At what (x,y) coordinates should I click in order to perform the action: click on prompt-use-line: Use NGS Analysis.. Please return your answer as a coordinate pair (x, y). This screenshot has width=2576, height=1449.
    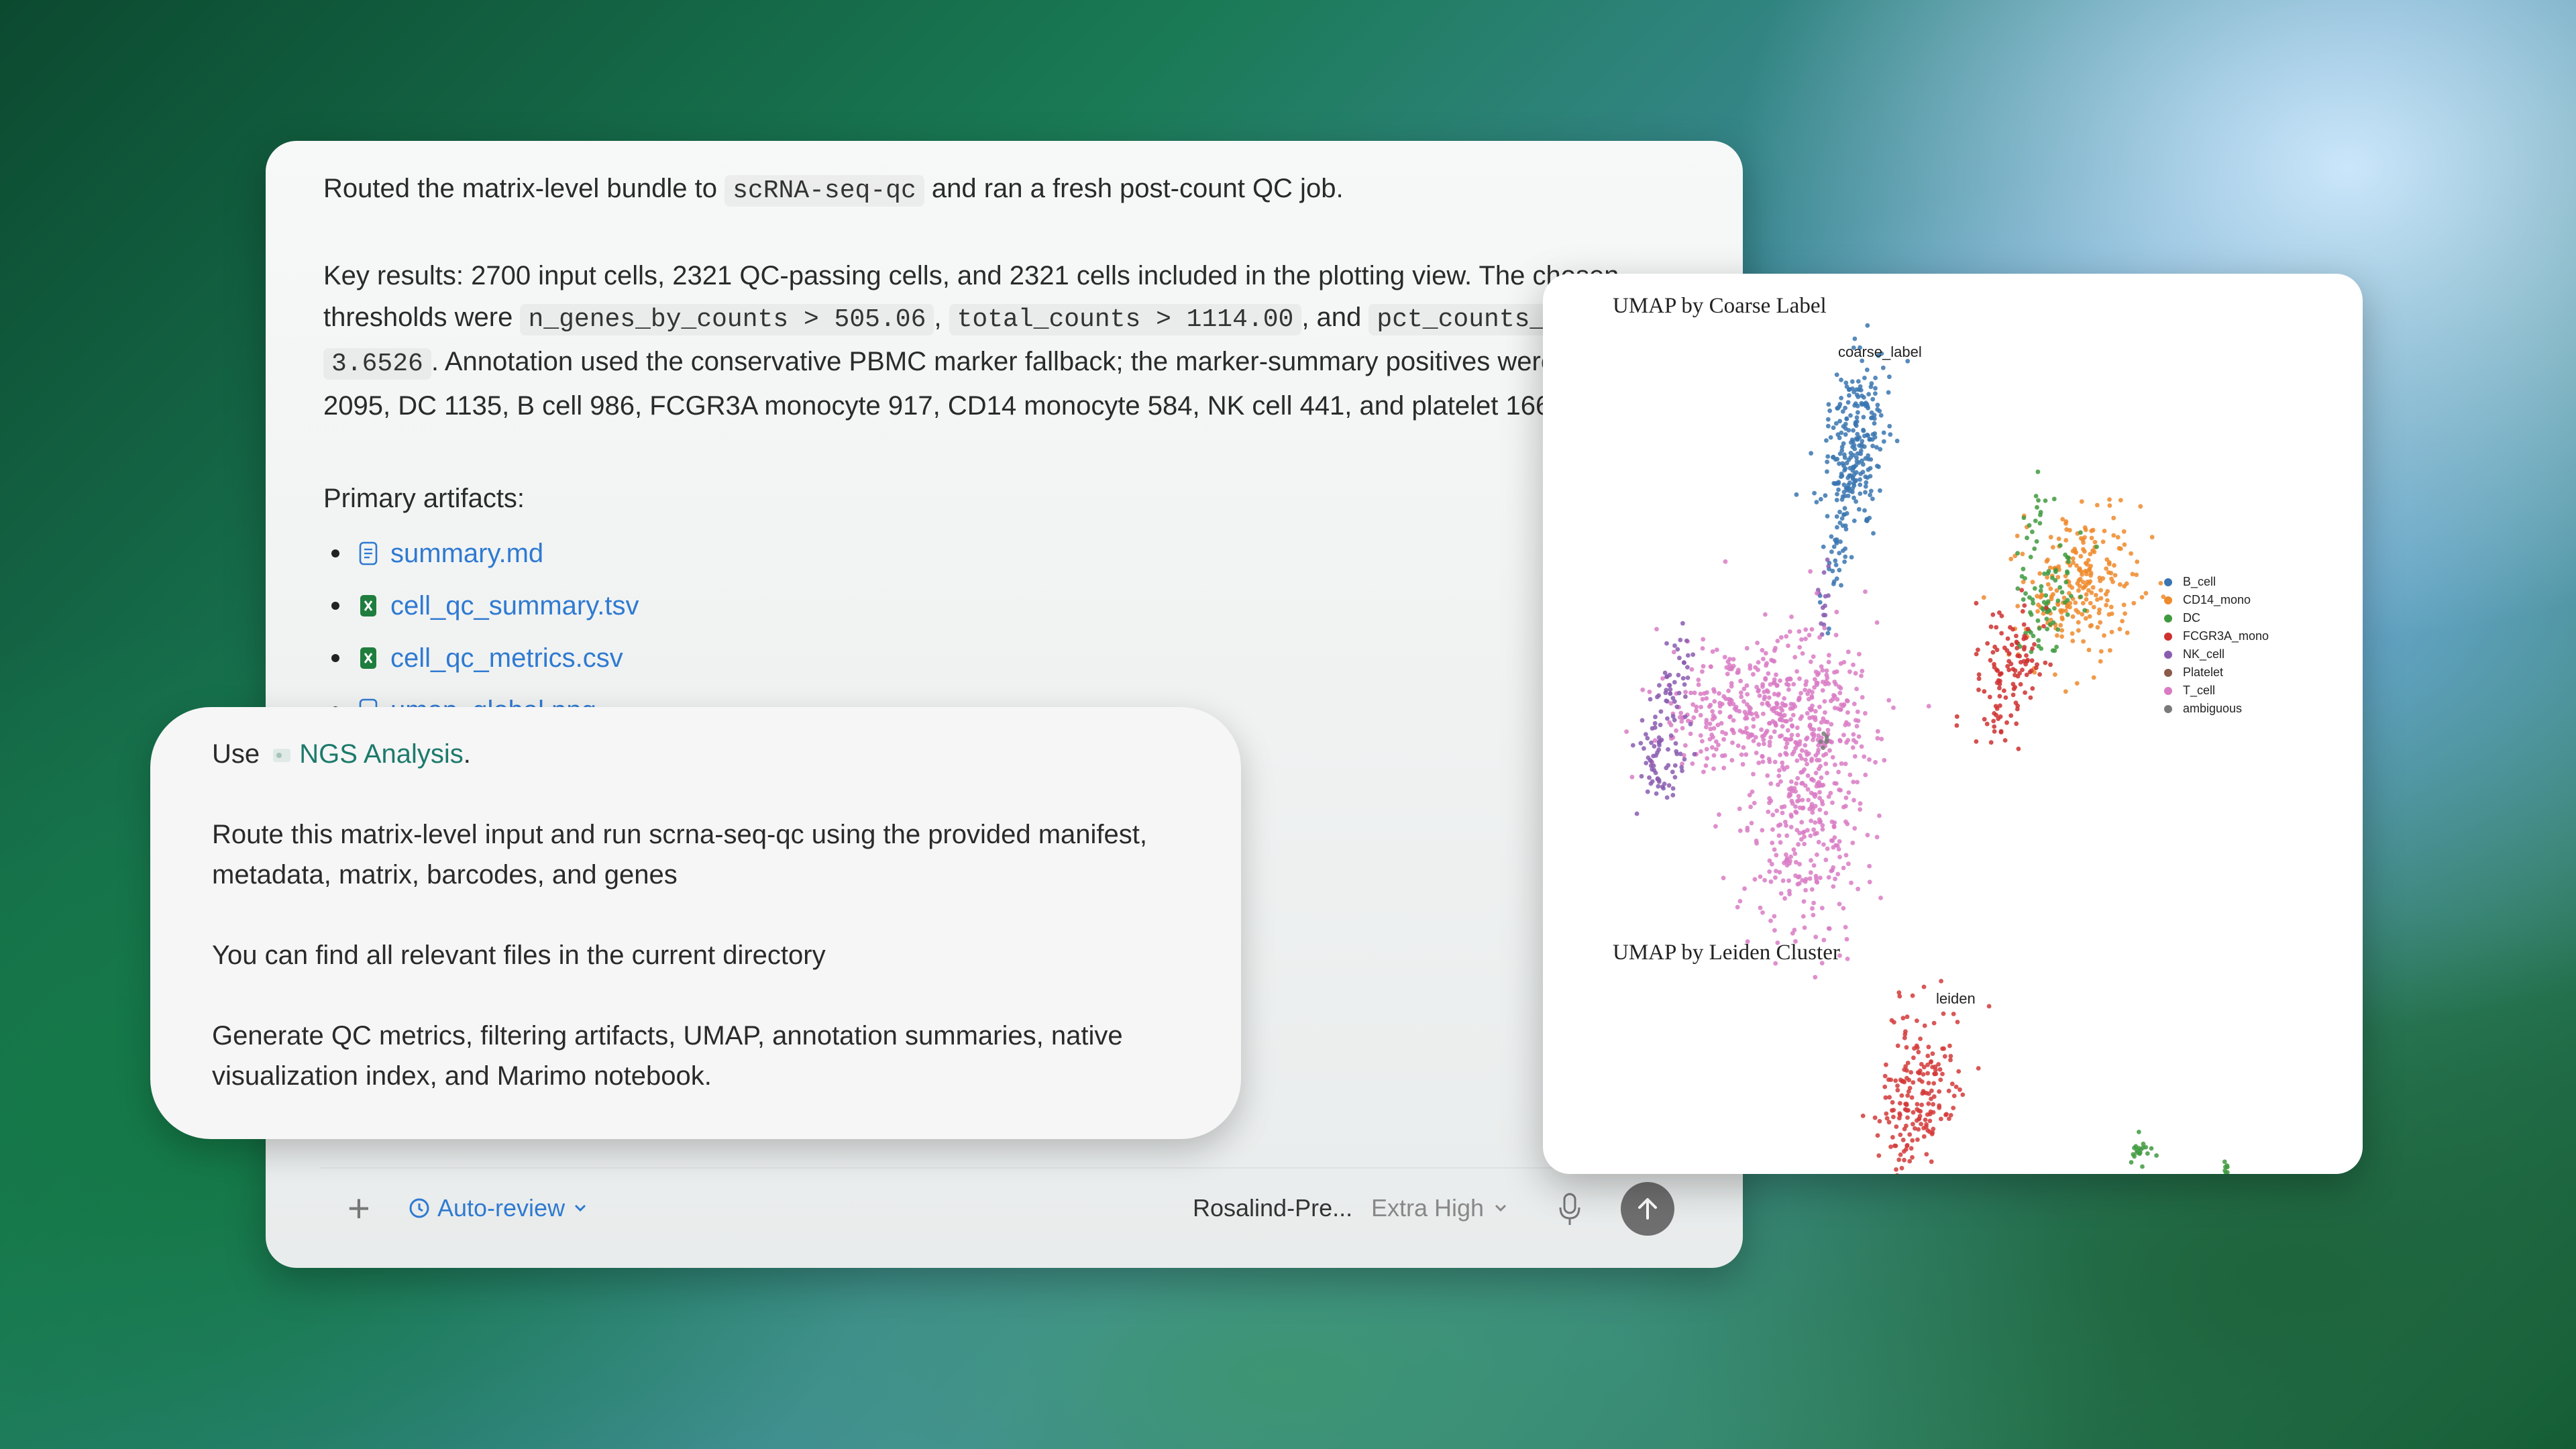
    Looking at the image, I should click on (708, 754).